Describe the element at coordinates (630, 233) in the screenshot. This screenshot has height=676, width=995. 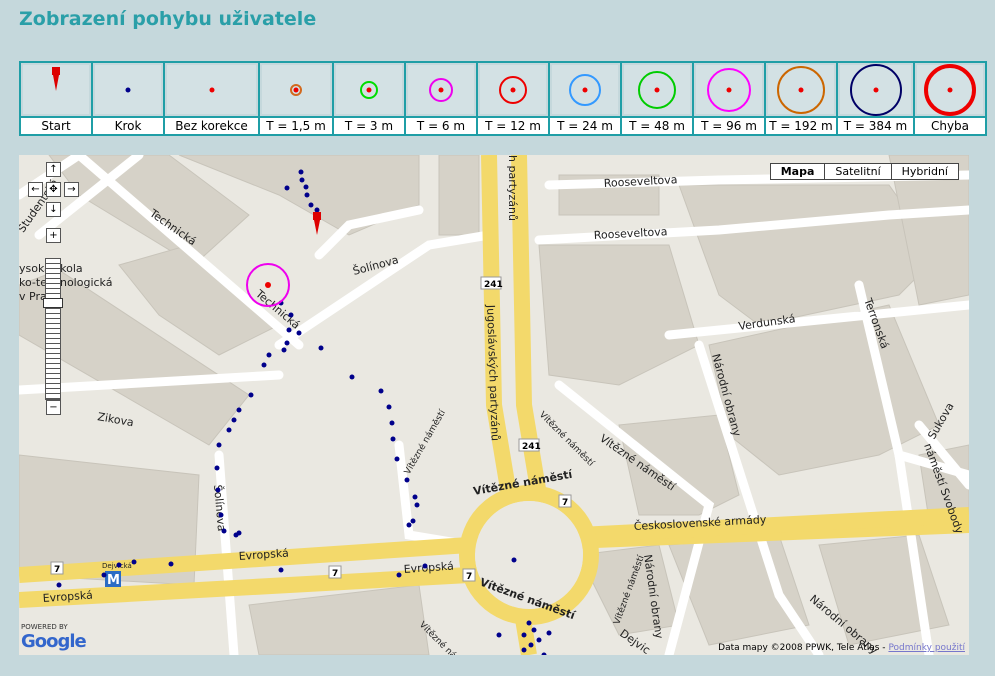
I see `street-rooseveltova-2: Rooseveltova` at that location.